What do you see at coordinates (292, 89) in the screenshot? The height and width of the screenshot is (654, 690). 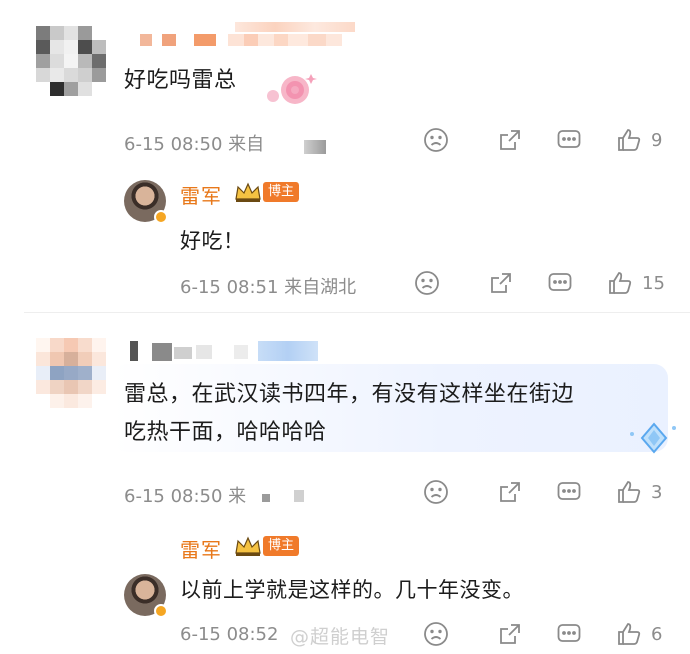 I see `rose-sticker-icon` at bounding box center [292, 89].